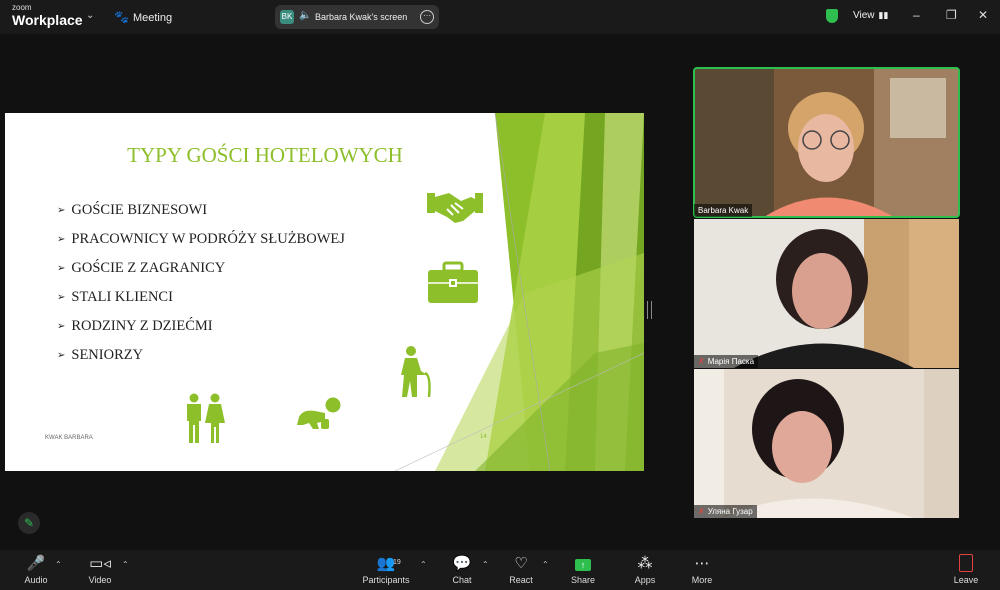  Describe the element at coordinates (265, 155) in the screenshot. I see `slide-title: TYPY GOŚCI HOTELOWYCH` at that location.